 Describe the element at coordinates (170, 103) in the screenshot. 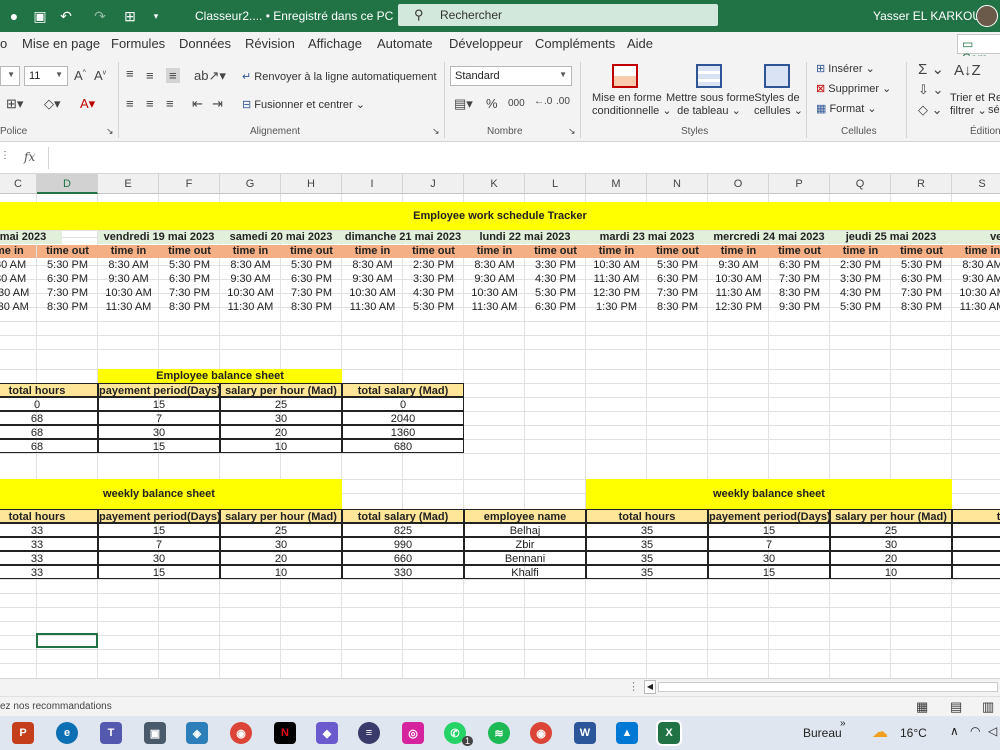

I see `align-right-icon: ≡` at that location.